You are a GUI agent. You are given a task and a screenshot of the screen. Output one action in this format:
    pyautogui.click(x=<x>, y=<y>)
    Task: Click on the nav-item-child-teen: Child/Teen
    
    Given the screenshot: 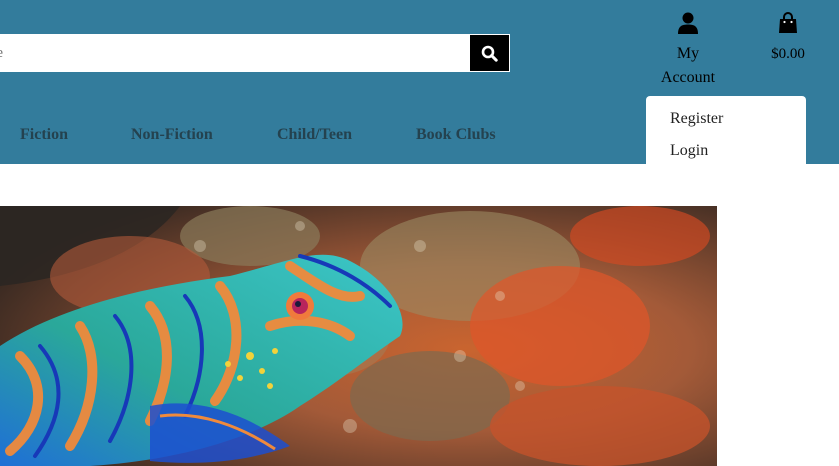 What is the action you would take?
    pyautogui.click(x=314, y=135)
    